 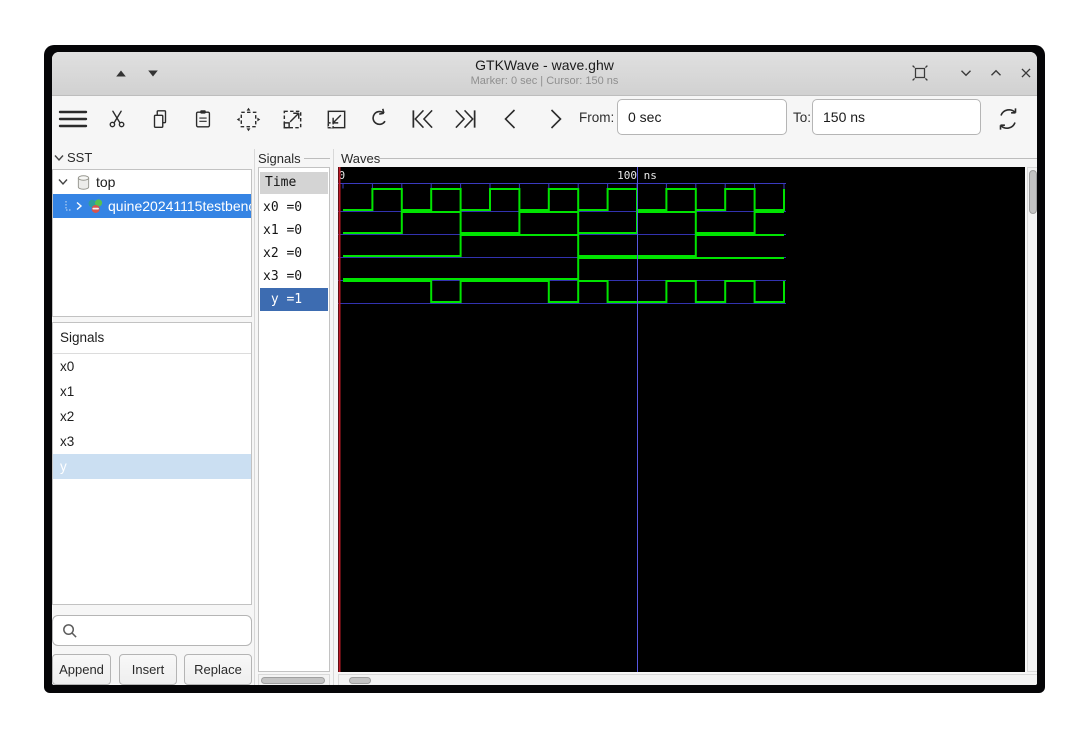 What do you see at coordinates (1032, 419) in the screenshot?
I see `wave-vertical-scrollbar` at bounding box center [1032, 419].